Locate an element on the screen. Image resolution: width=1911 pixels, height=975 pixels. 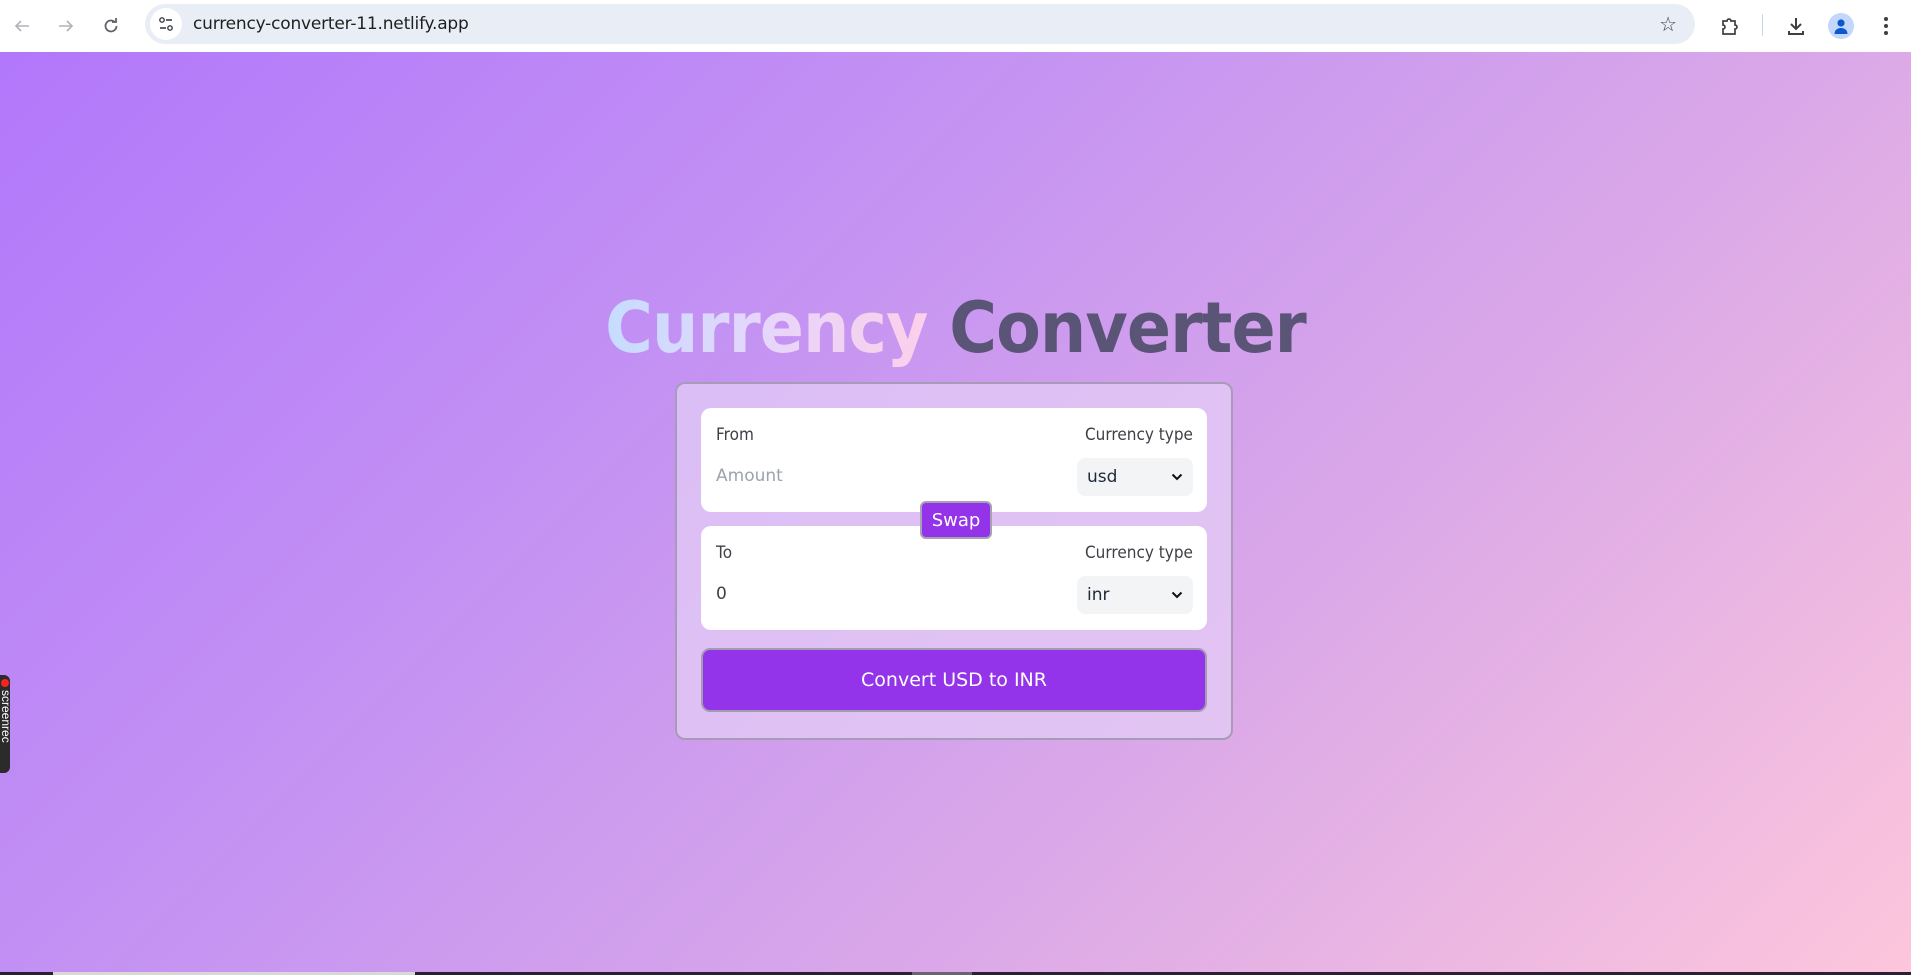
from-label: From is located at coordinates (735, 435).